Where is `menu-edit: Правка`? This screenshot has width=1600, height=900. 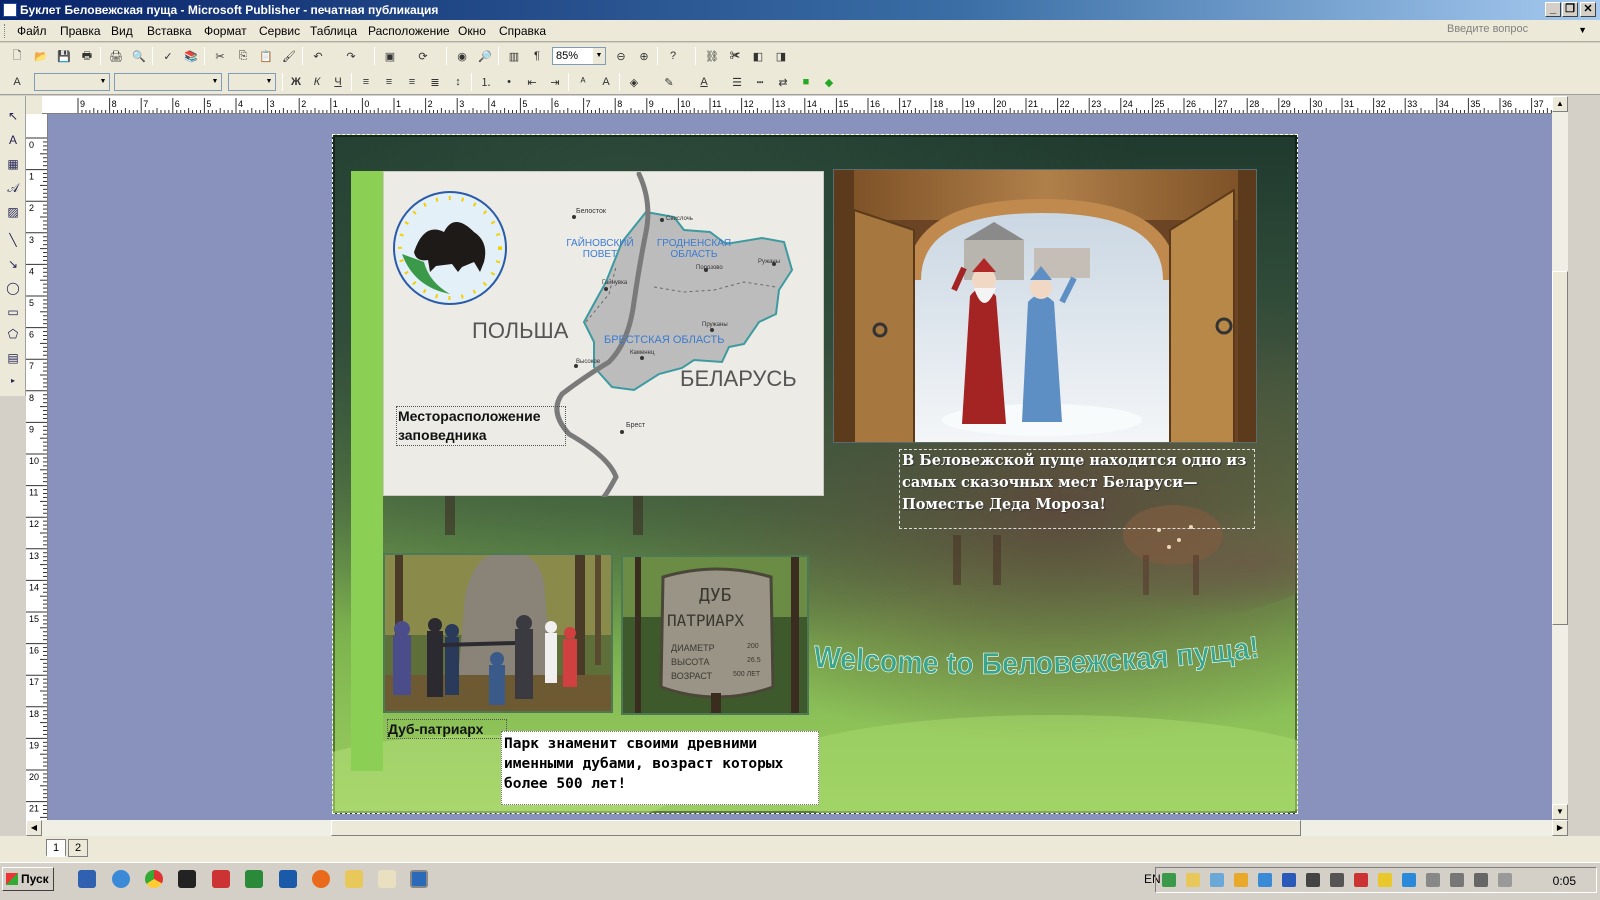
menu-edit: Правка is located at coordinates (80, 31).